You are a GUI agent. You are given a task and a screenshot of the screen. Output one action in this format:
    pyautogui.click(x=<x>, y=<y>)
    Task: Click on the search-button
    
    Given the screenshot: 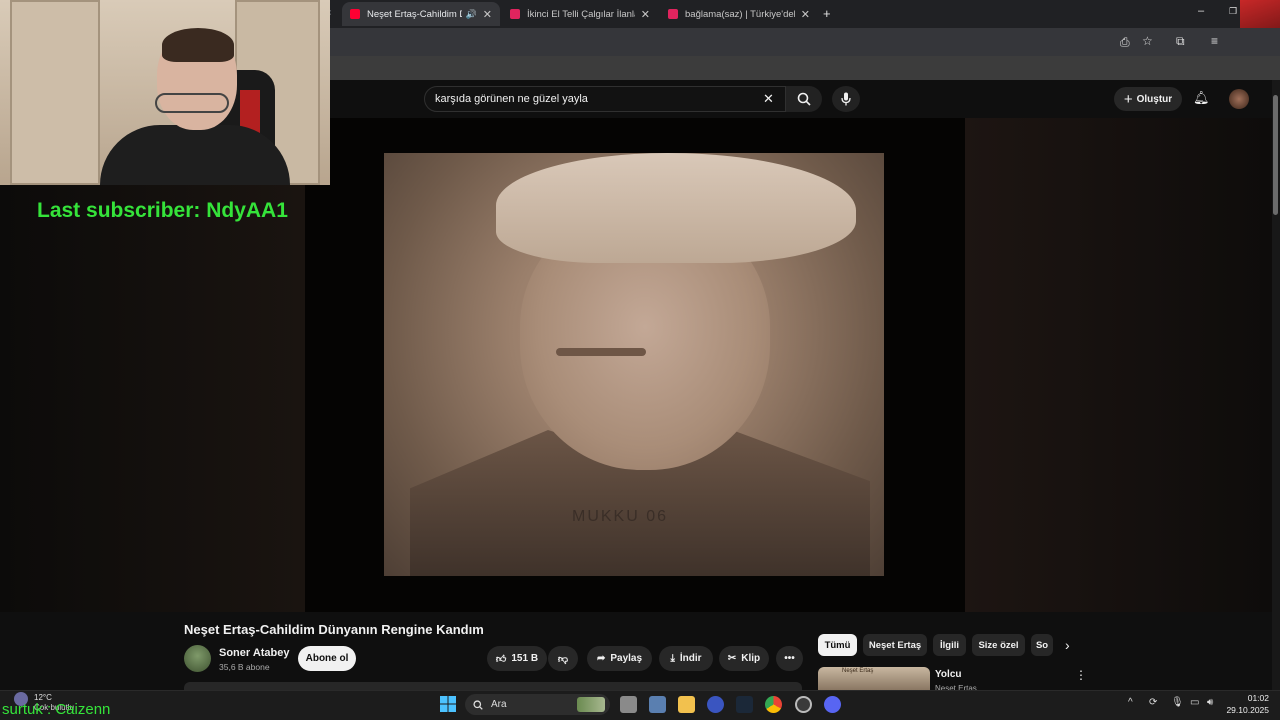 What is the action you would take?
    pyautogui.click(x=804, y=99)
    